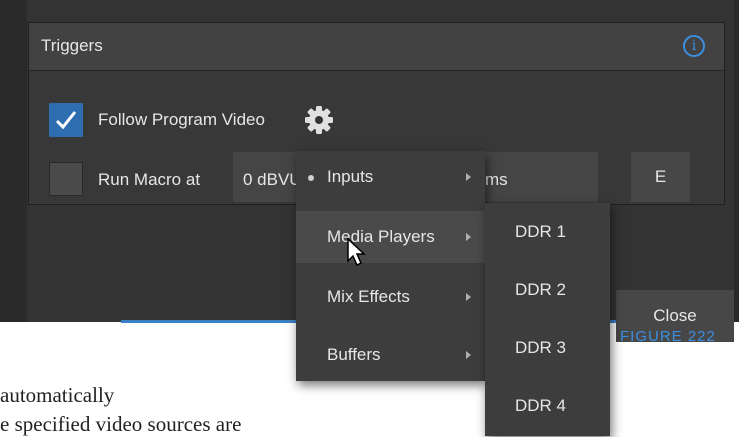 The width and height of the screenshot is (739, 437). Describe the element at coordinates (121, 424) in the screenshot. I see `body-text-line: e specified video sources are` at that location.